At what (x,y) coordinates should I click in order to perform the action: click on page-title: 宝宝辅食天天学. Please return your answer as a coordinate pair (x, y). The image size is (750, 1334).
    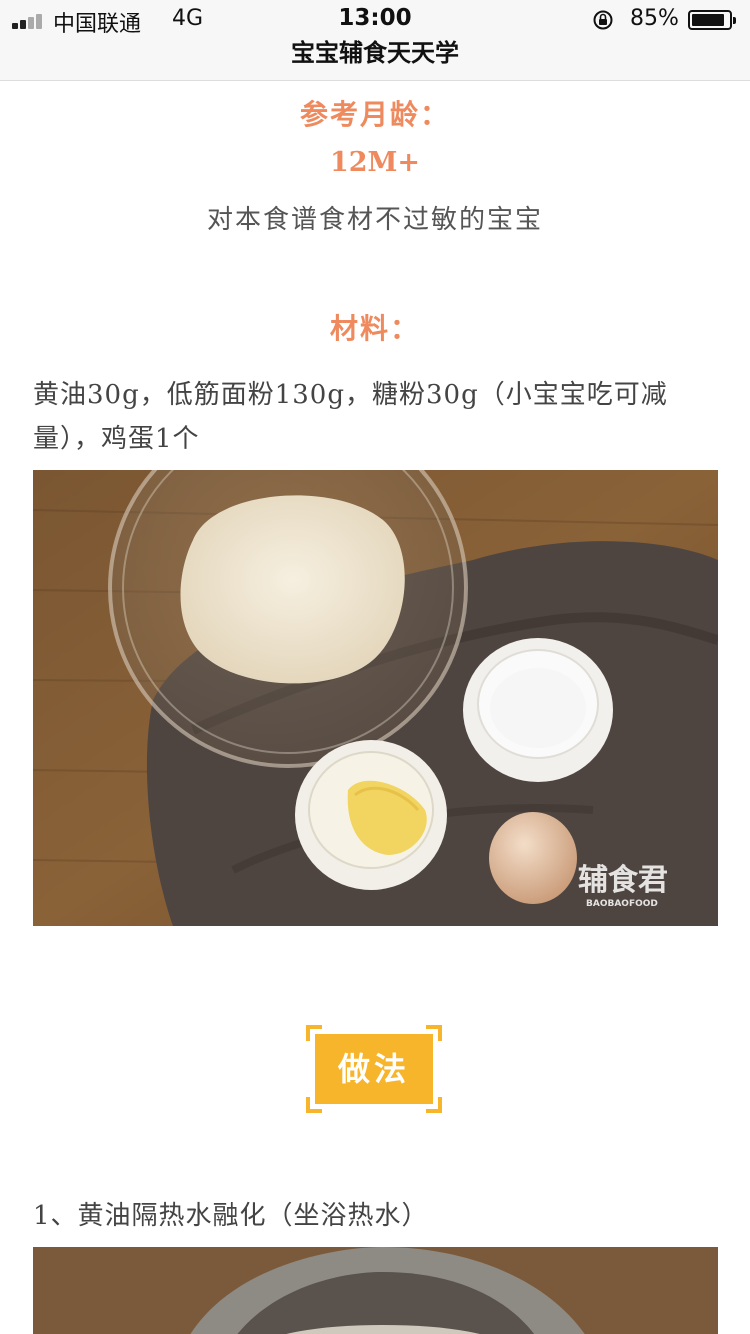
    Looking at the image, I should click on (375, 53).